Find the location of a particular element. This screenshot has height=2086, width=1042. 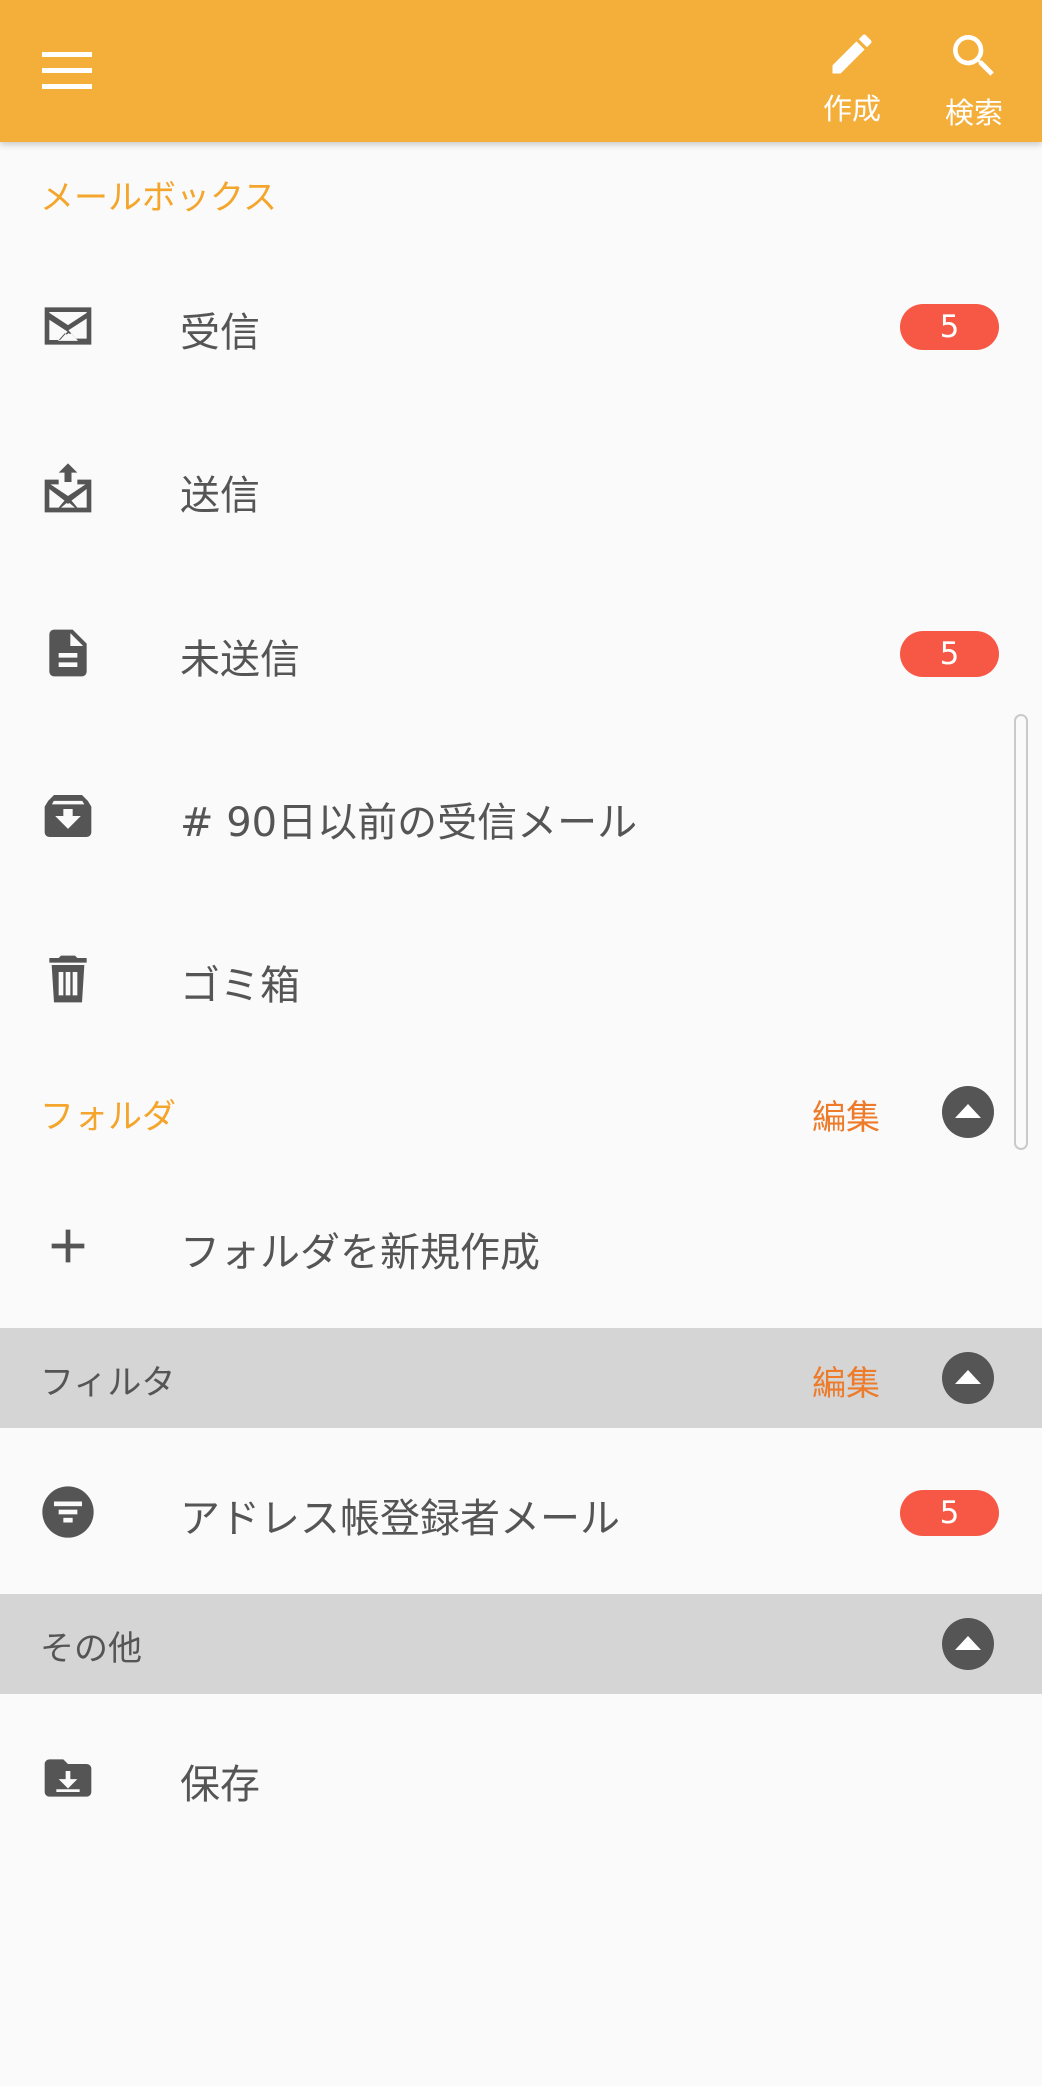

mailbox-item-label: 受信 is located at coordinates (220, 333).